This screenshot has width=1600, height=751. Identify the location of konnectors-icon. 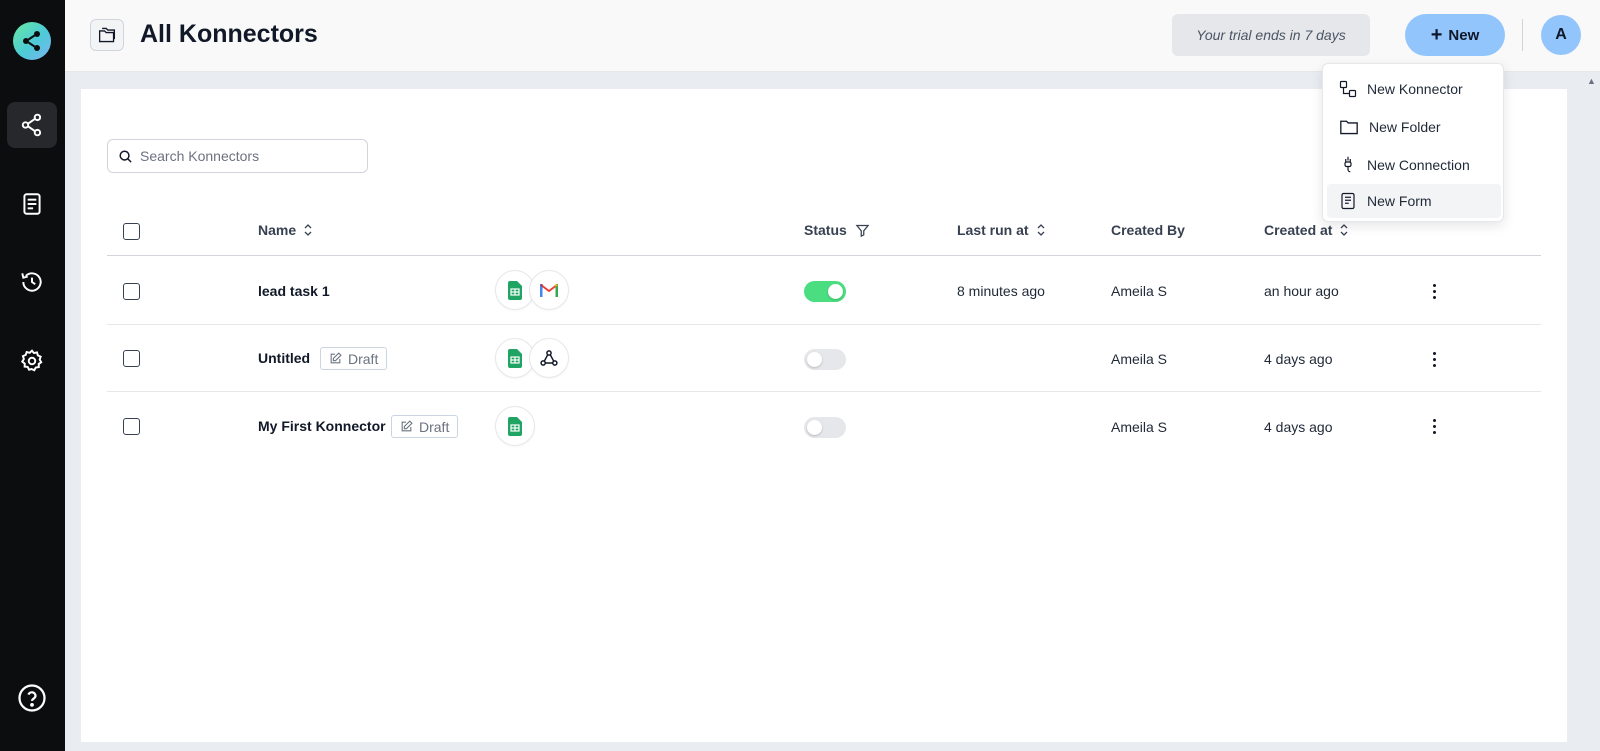
(31, 125).